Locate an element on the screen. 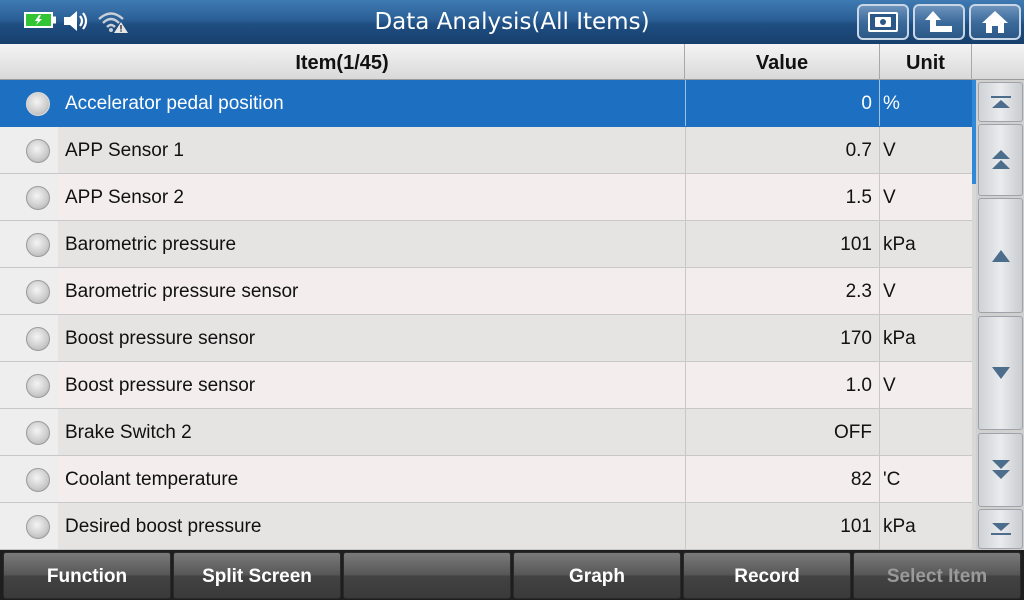 This screenshot has width=1024, height=600. column-header-unit: Unit is located at coordinates (926, 62).